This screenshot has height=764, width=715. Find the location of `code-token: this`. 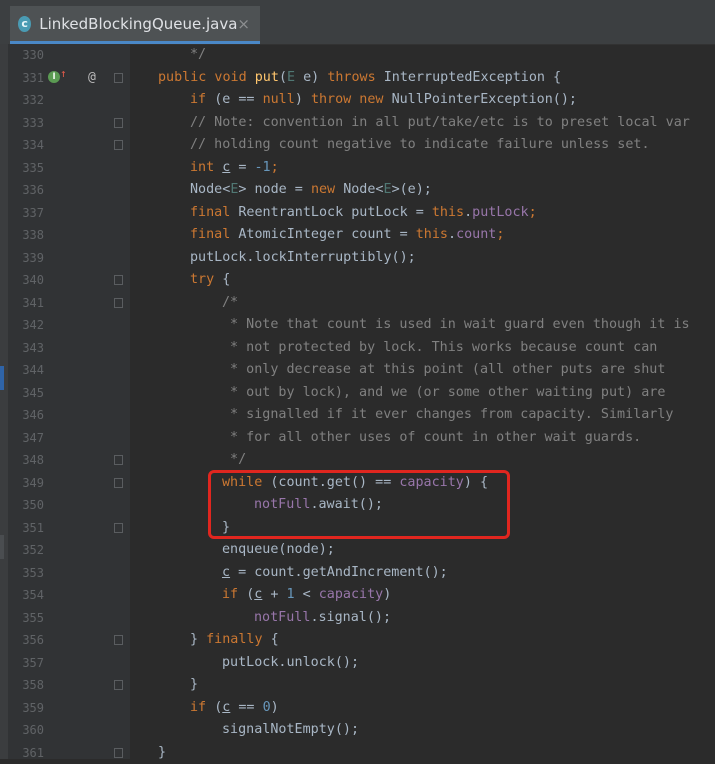

code-token: this is located at coordinates (448, 212).